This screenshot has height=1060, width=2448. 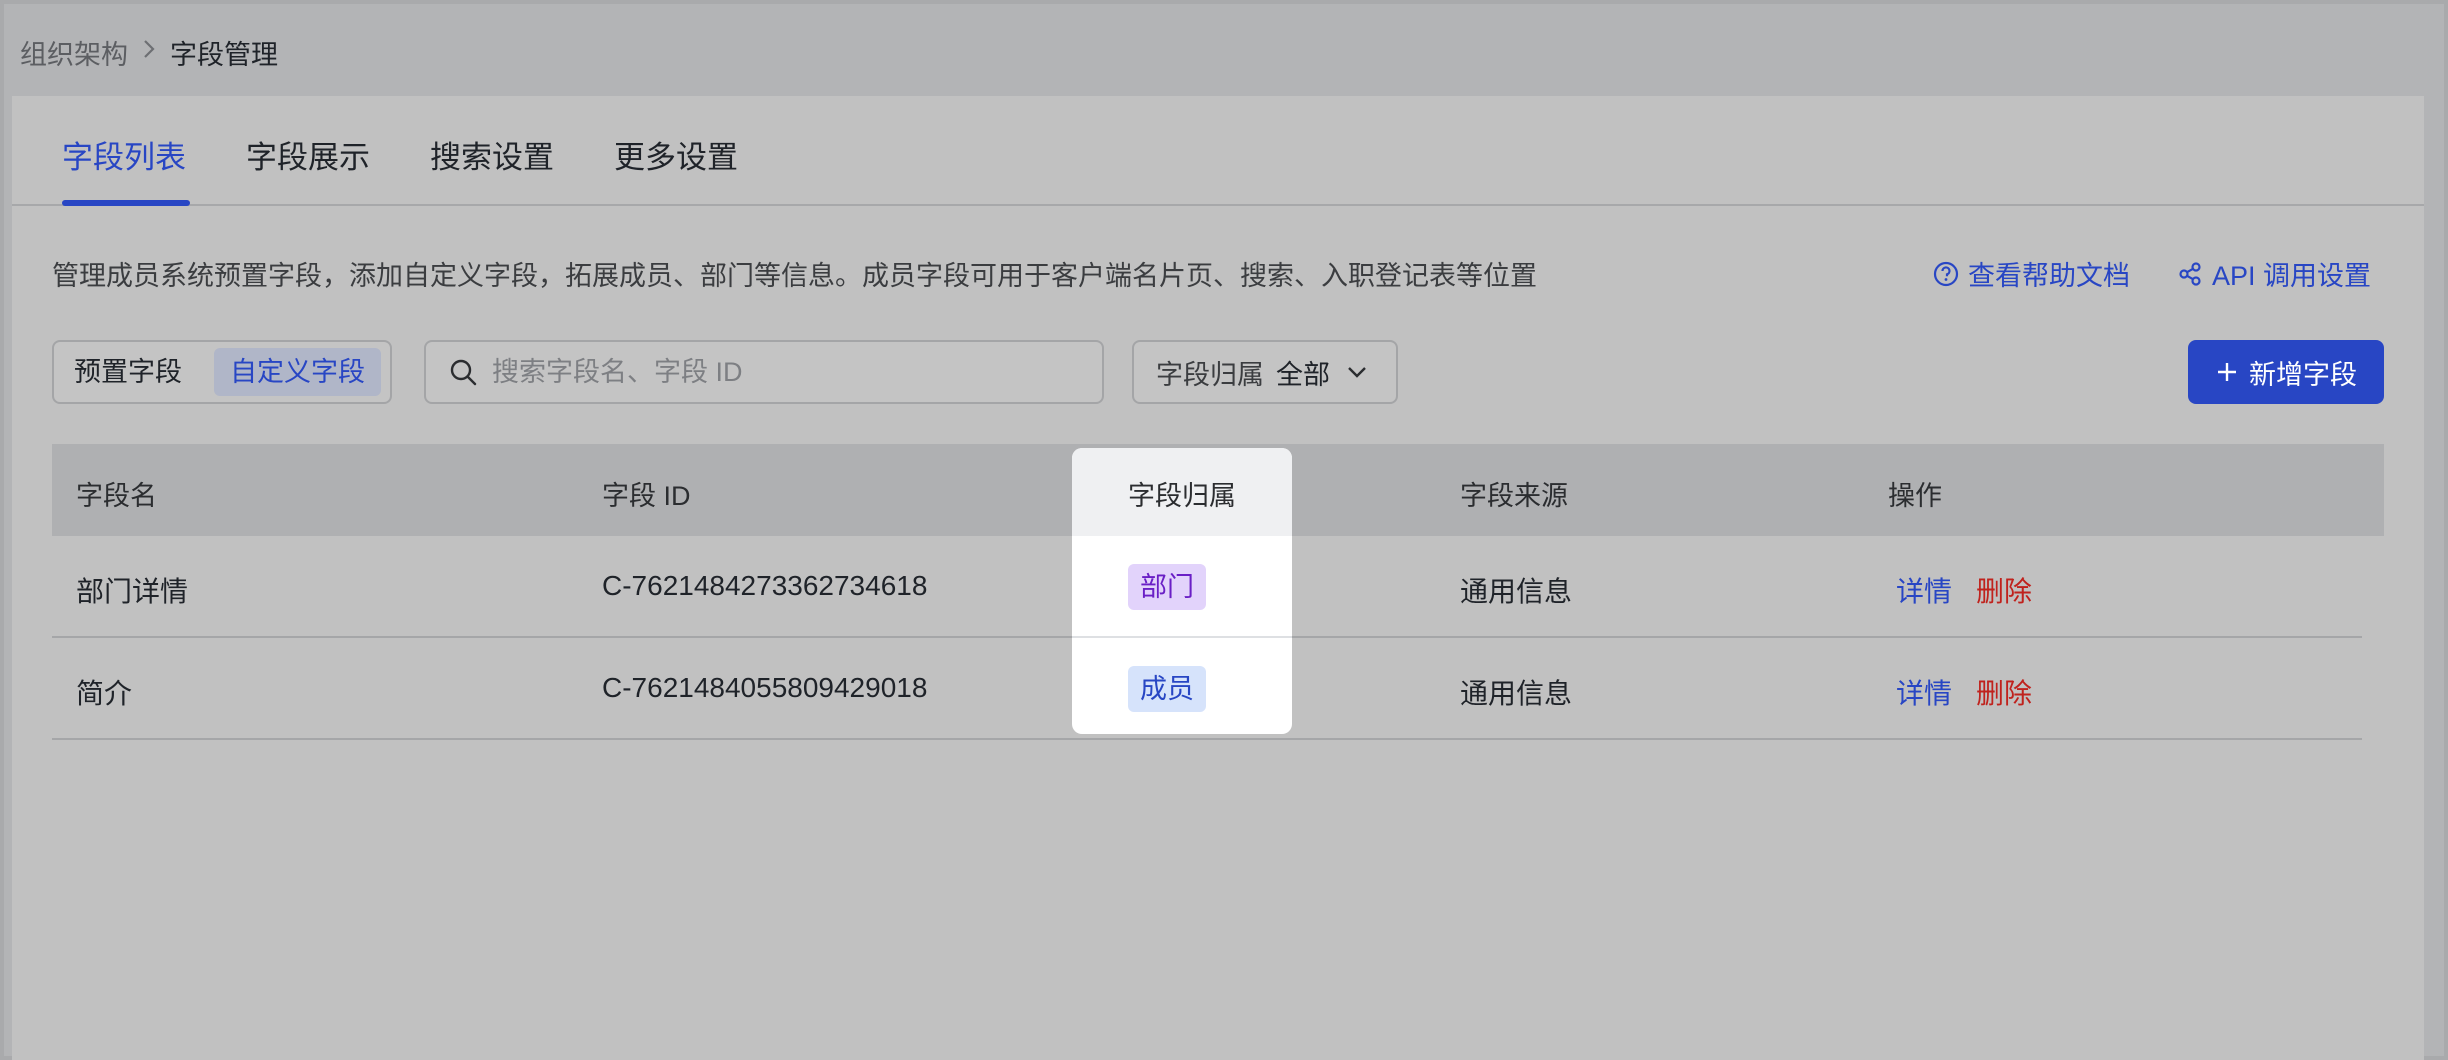 What do you see at coordinates (2227, 372) in the screenshot?
I see `plus-icon` at bounding box center [2227, 372].